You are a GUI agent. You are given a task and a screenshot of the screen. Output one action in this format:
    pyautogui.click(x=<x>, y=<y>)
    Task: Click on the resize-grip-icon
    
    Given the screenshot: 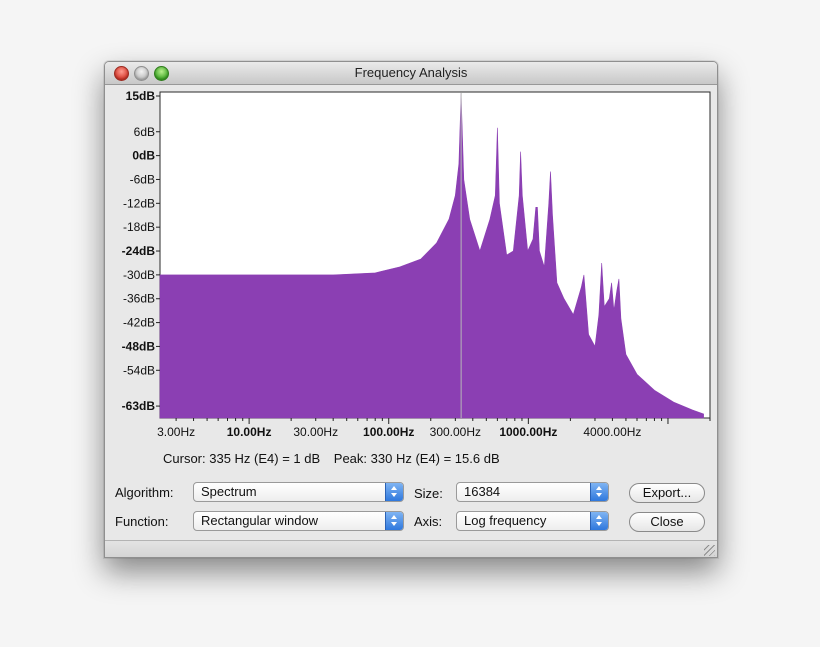 What is the action you would take?
    pyautogui.click(x=709, y=550)
    